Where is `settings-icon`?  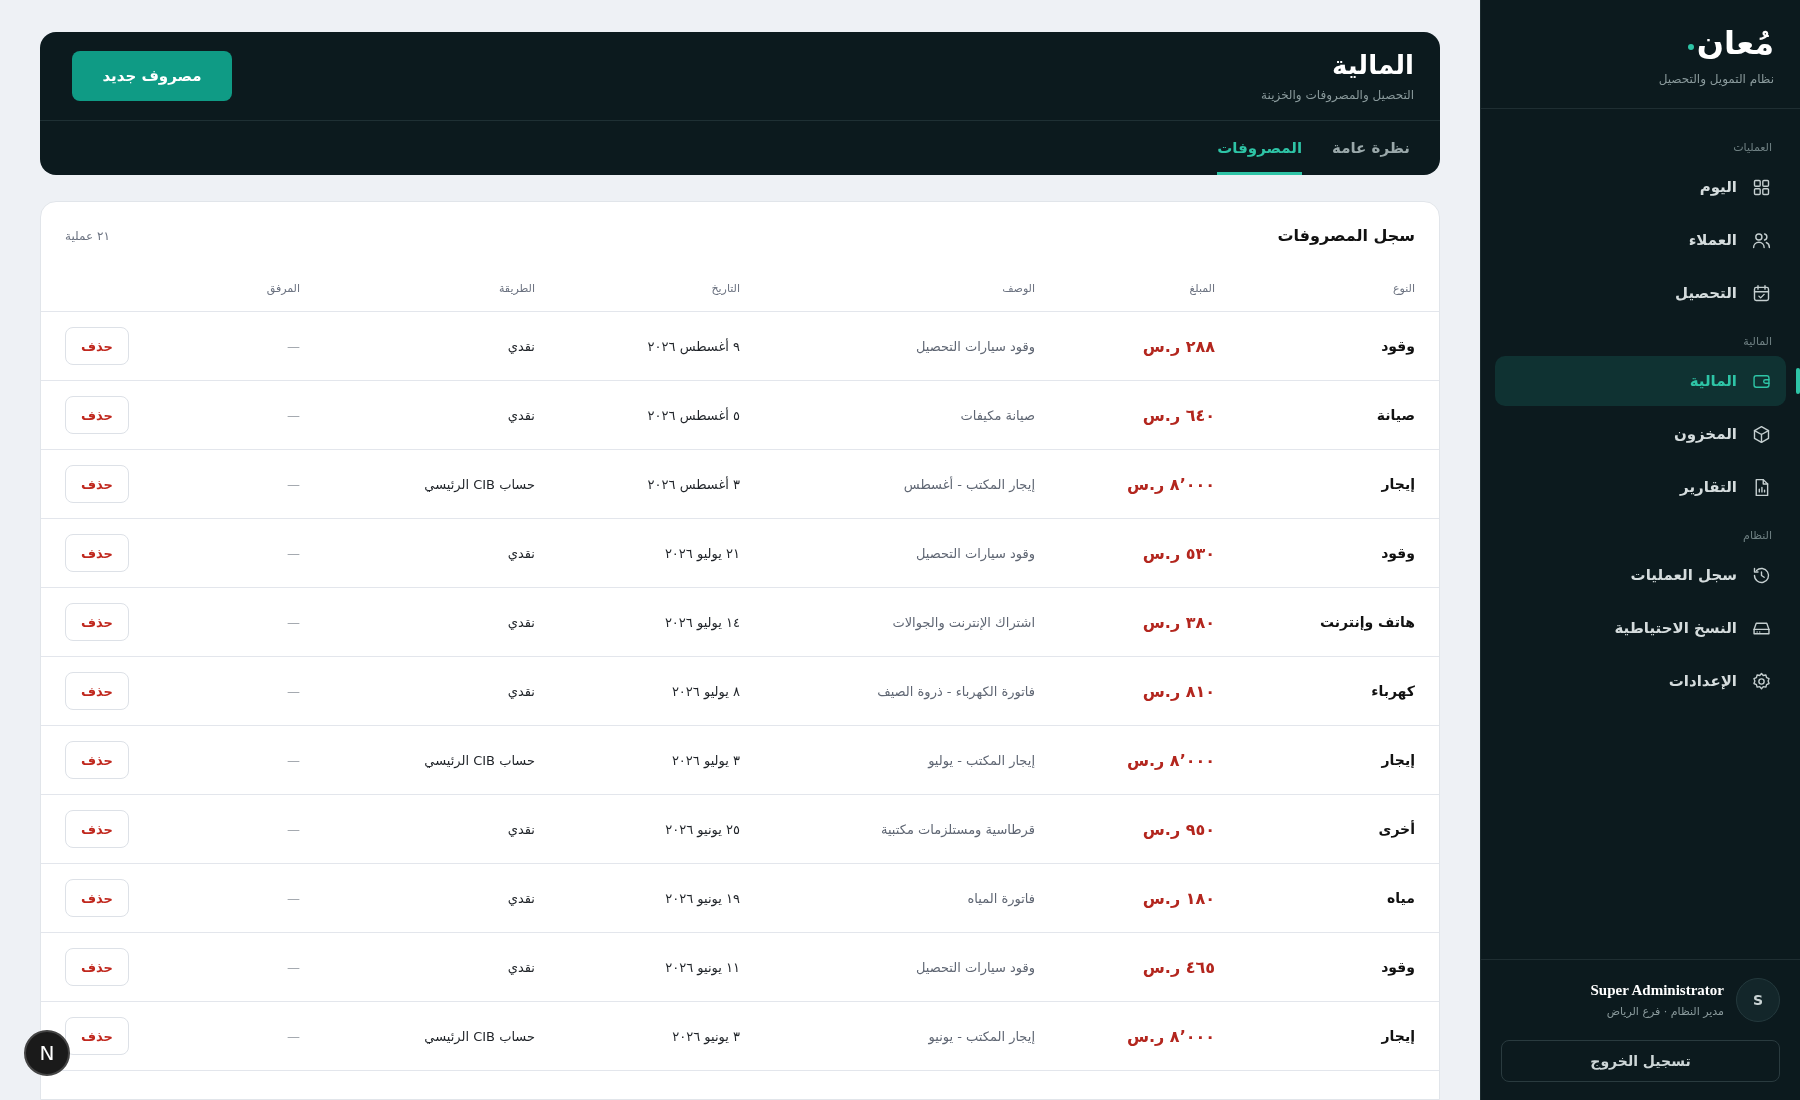 settings-icon is located at coordinates (1761, 681).